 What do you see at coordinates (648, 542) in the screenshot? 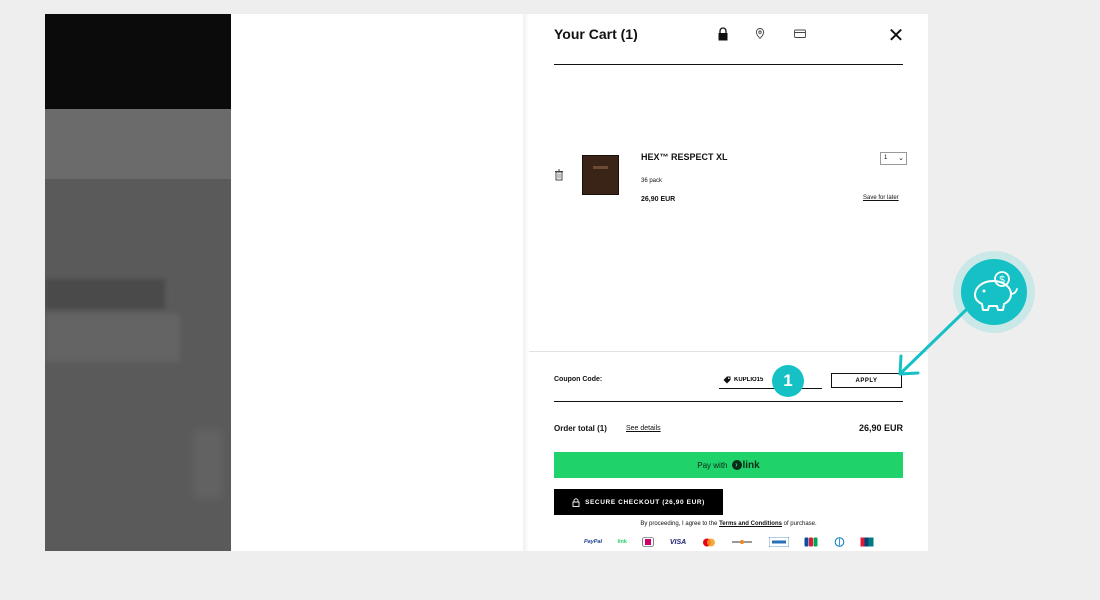
I see `ideal-icon` at bounding box center [648, 542].